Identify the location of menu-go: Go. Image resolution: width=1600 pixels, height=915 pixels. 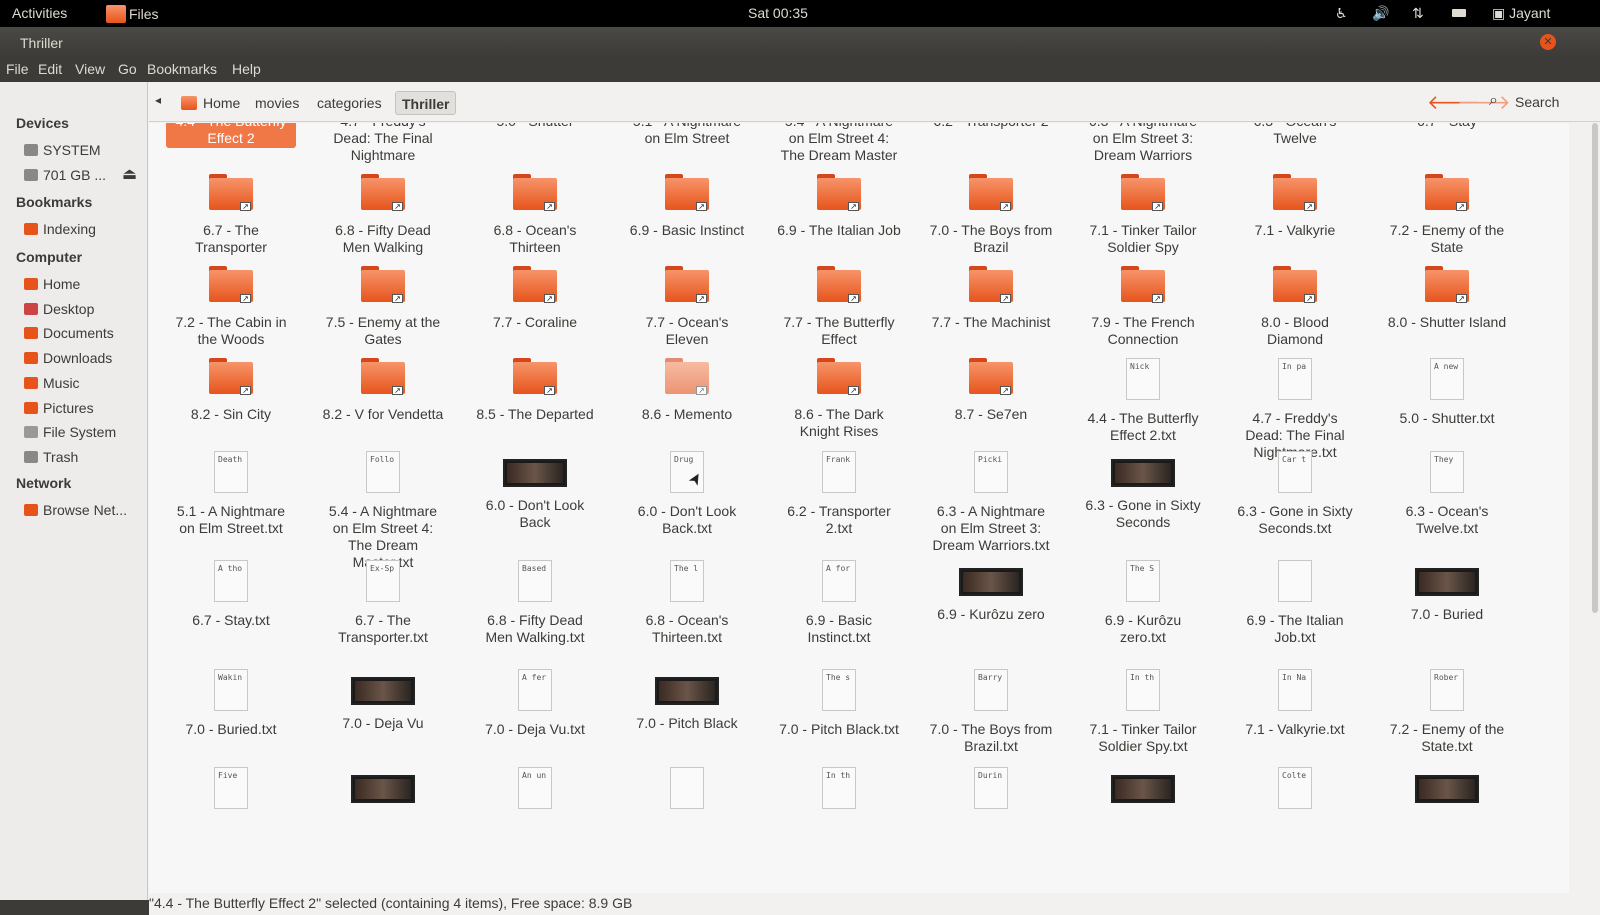
(127, 69).